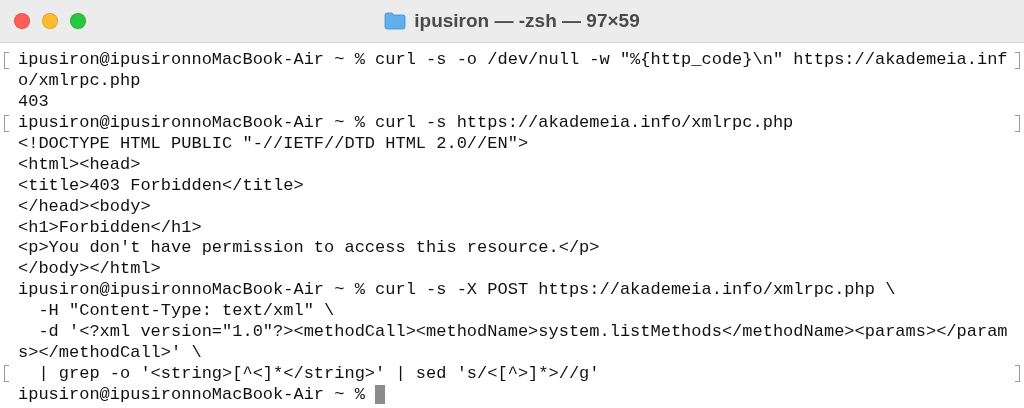  Describe the element at coordinates (318, 373) in the screenshot. I see `terminal-line: | grep -o '<string>[^<]*</string>' | sed 's/<[^>]*>//g'` at that location.